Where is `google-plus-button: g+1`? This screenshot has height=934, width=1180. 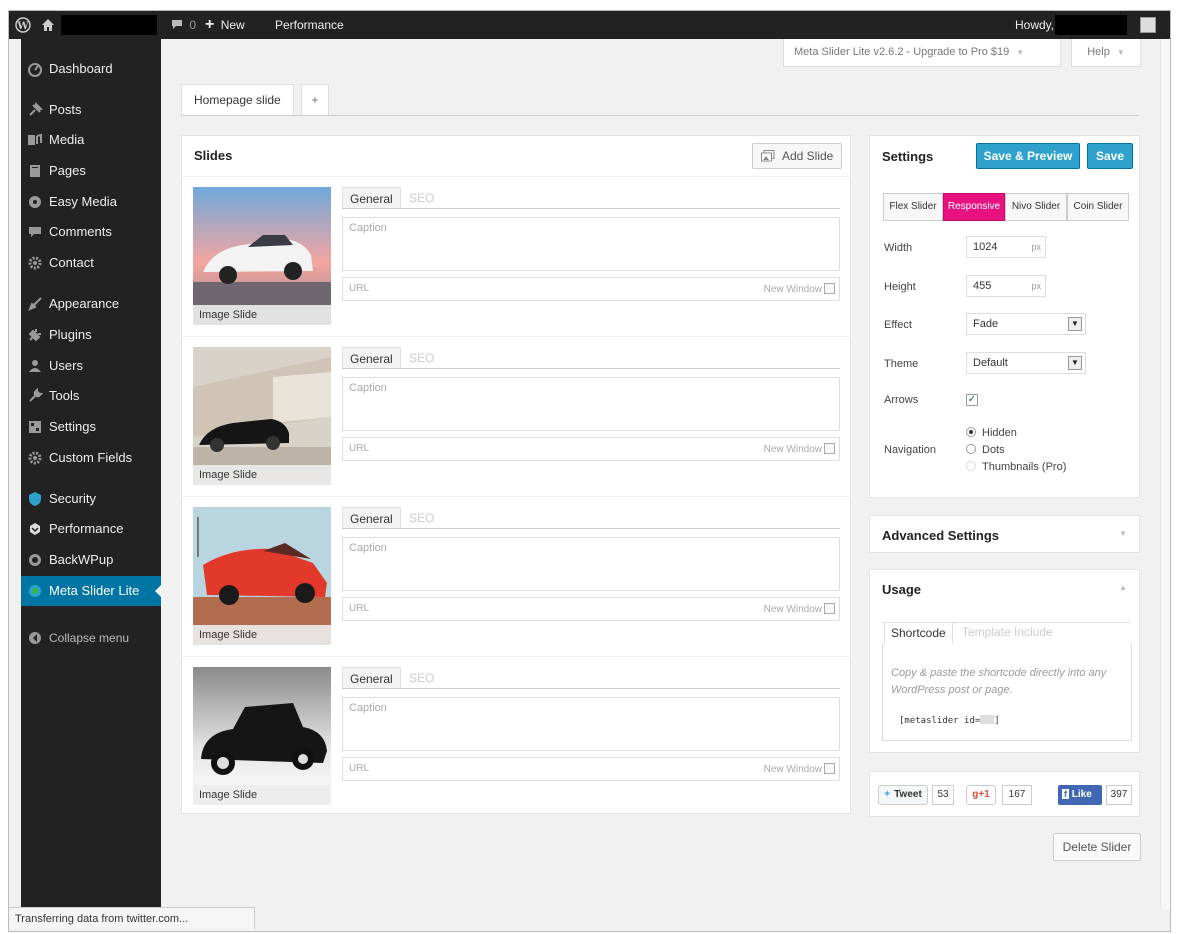 google-plus-button: g+1 is located at coordinates (981, 795).